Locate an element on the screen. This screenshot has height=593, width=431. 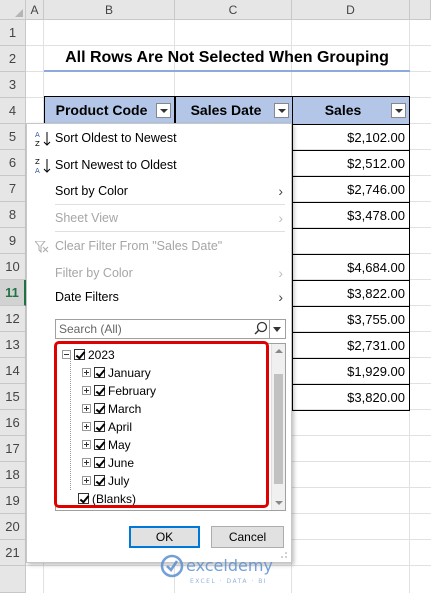
search-dropdown-button is located at coordinates (277, 329).